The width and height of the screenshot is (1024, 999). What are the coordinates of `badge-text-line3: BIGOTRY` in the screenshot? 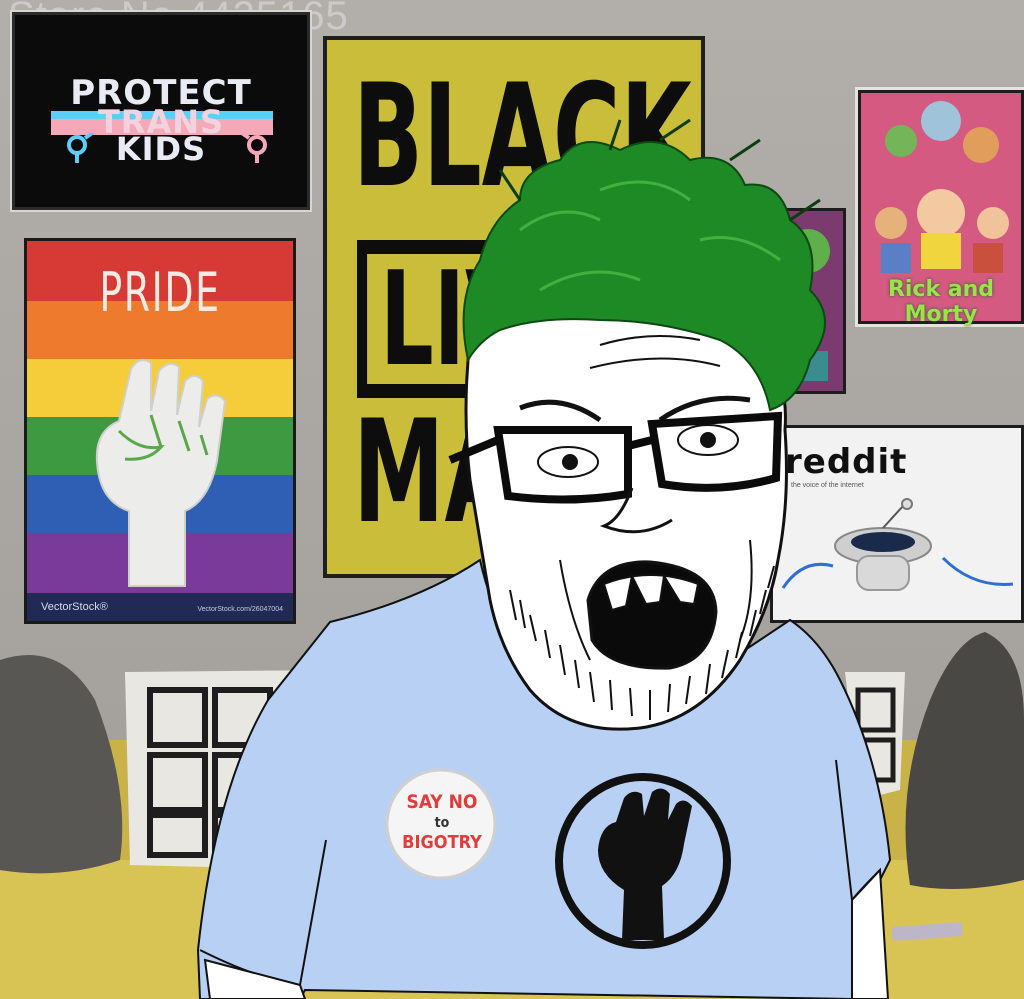 It's located at (442, 842).